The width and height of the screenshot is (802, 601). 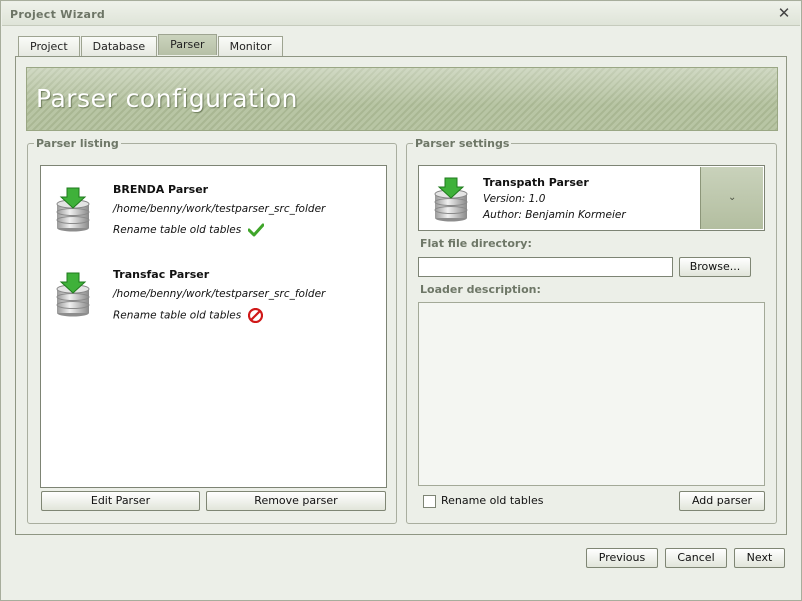 I want to click on parser-dropdown-button: ⌄, so click(x=731, y=198).